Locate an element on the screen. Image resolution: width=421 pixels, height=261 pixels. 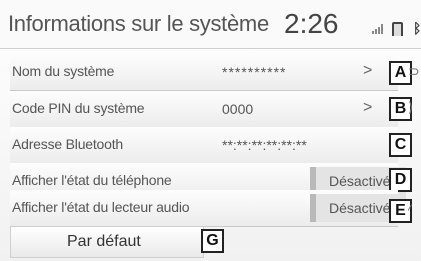
row-label: Afficher l'état du lecteur audio is located at coordinates (101, 207).